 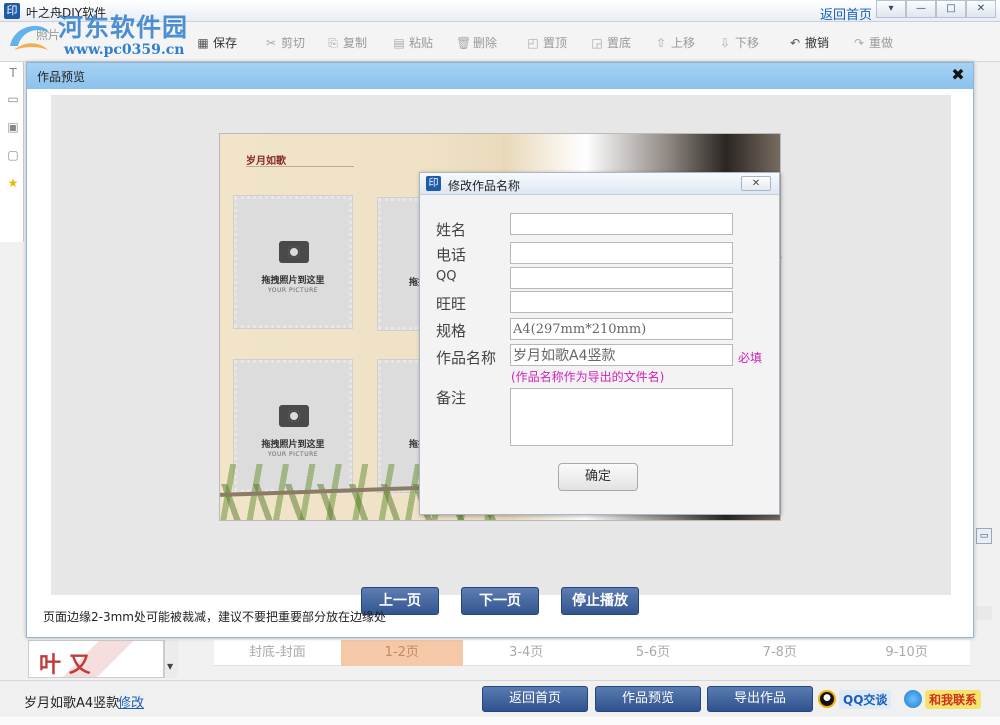 What do you see at coordinates (661, 42) in the screenshot?
I see `move-up-icon: ⇧` at bounding box center [661, 42].